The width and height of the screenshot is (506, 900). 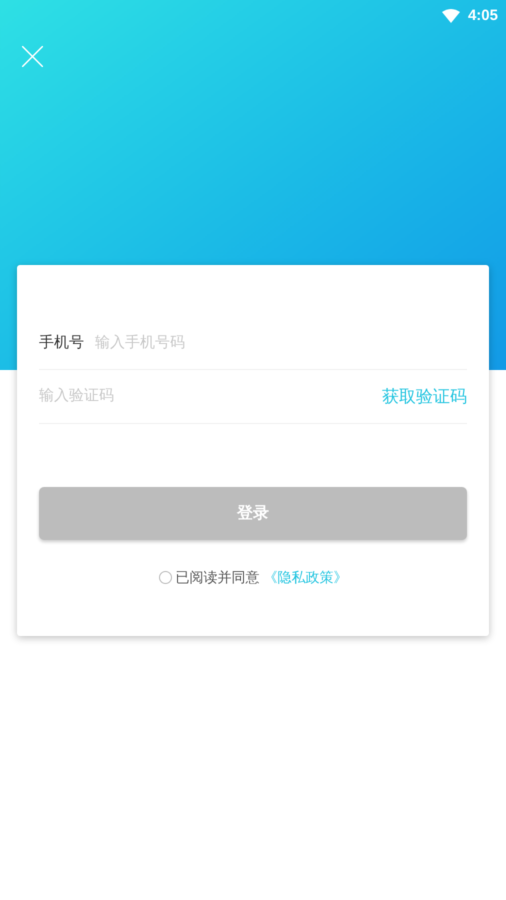 What do you see at coordinates (483, 16) in the screenshot?
I see `status-time: 4:05` at bounding box center [483, 16].